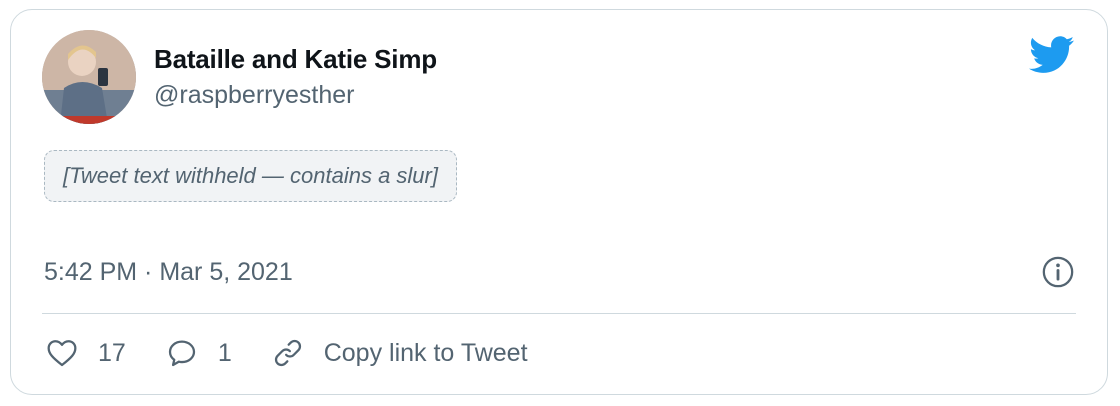 Image resolution: width=1120 pixels, height=406 pixels. What do you see at coordinates (1052, 55) in the screenshot?
I see `twitter-bird-icon` at bounding box center [1052, 55].